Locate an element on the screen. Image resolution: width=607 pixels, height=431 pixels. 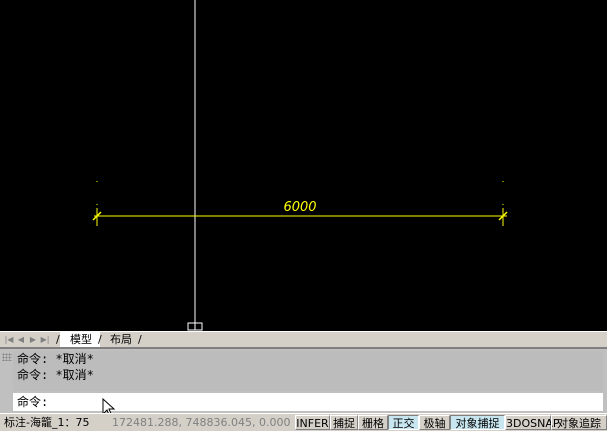
status-polar-toggle: 极轴 is located at coordinates (434, 422).